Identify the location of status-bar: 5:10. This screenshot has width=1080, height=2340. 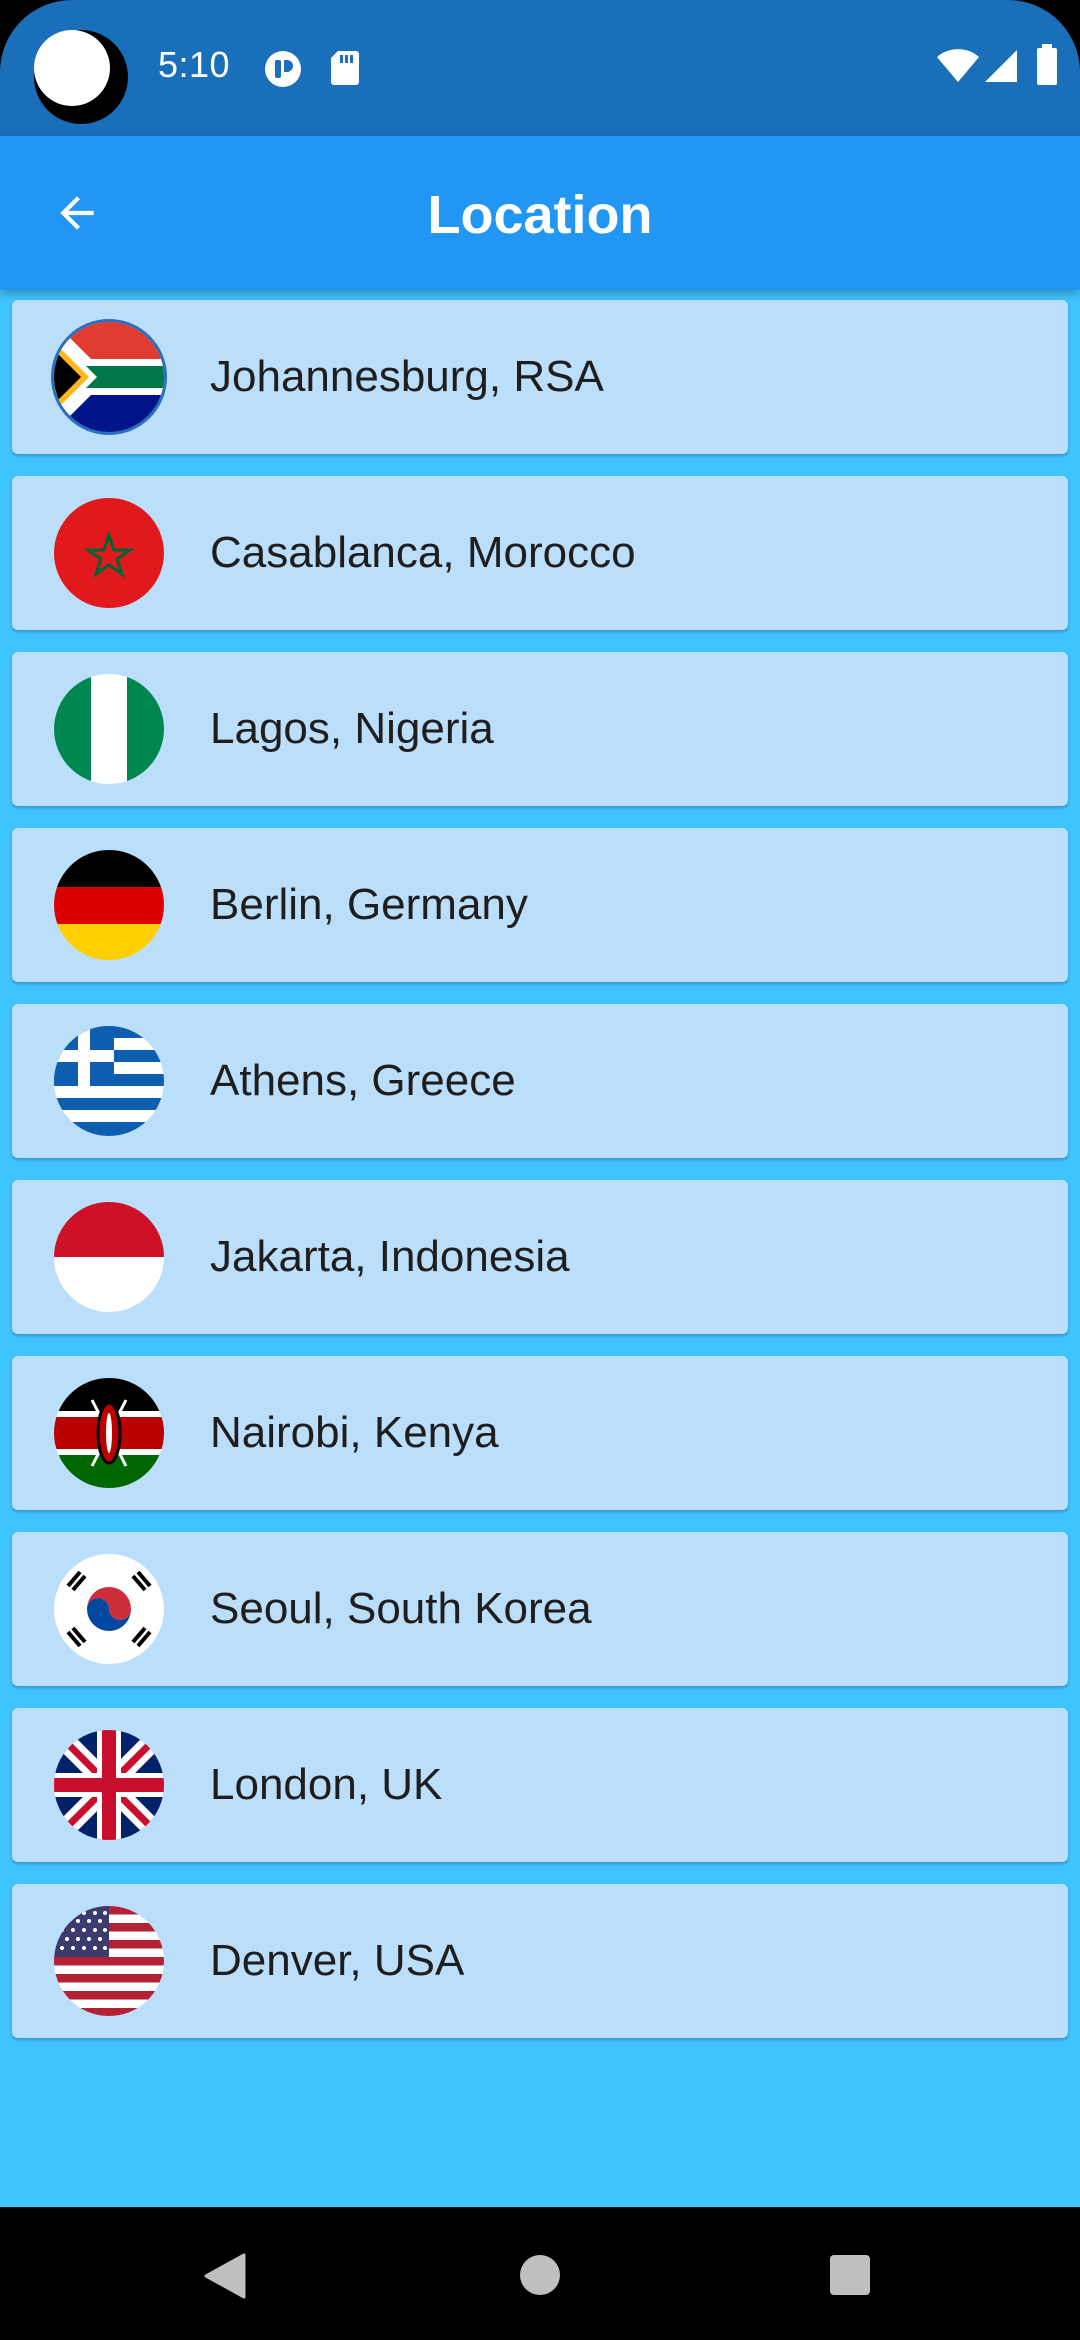
(540, 68).